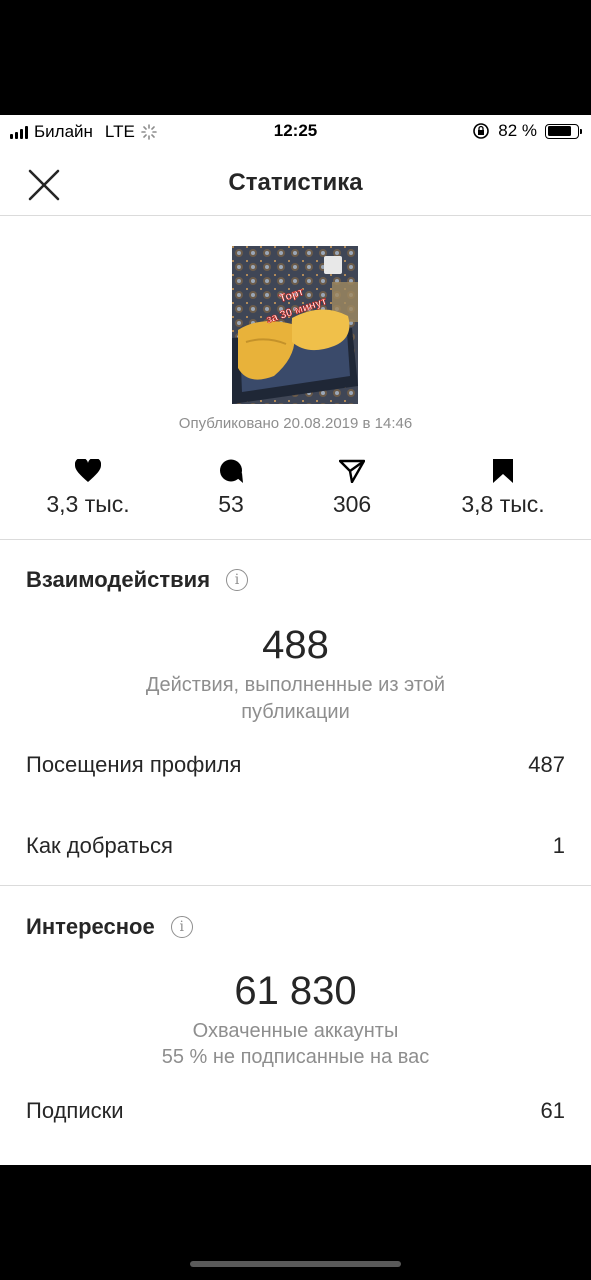 The image size is (591, 1280). What do you see at coordinates (231, 486) in the screenshot?
I see `comments-metric: 53` at bounding box center [231, 486].